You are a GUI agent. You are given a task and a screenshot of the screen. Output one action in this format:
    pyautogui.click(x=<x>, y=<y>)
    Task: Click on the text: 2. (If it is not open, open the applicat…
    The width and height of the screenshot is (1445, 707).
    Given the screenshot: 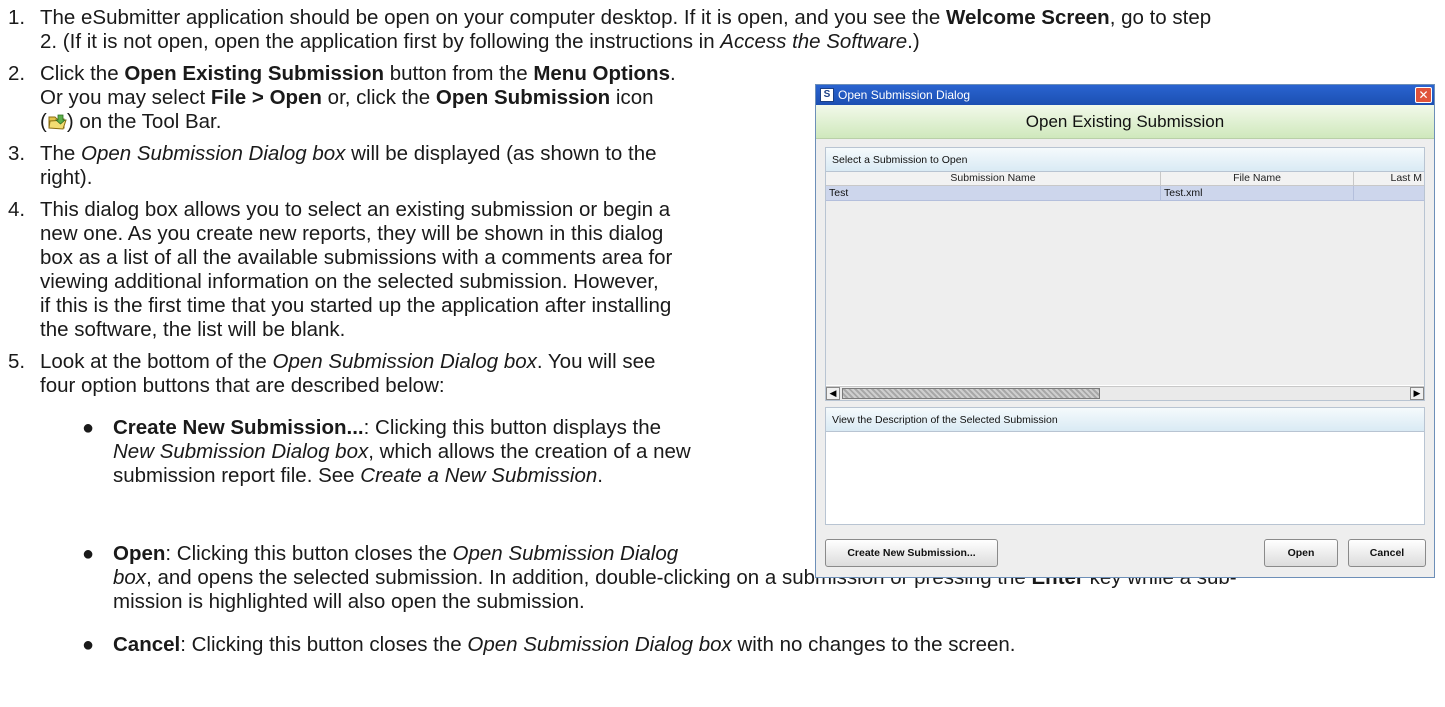 What is the action you would take?
    pyautogui.click(x=380, y=41)
    